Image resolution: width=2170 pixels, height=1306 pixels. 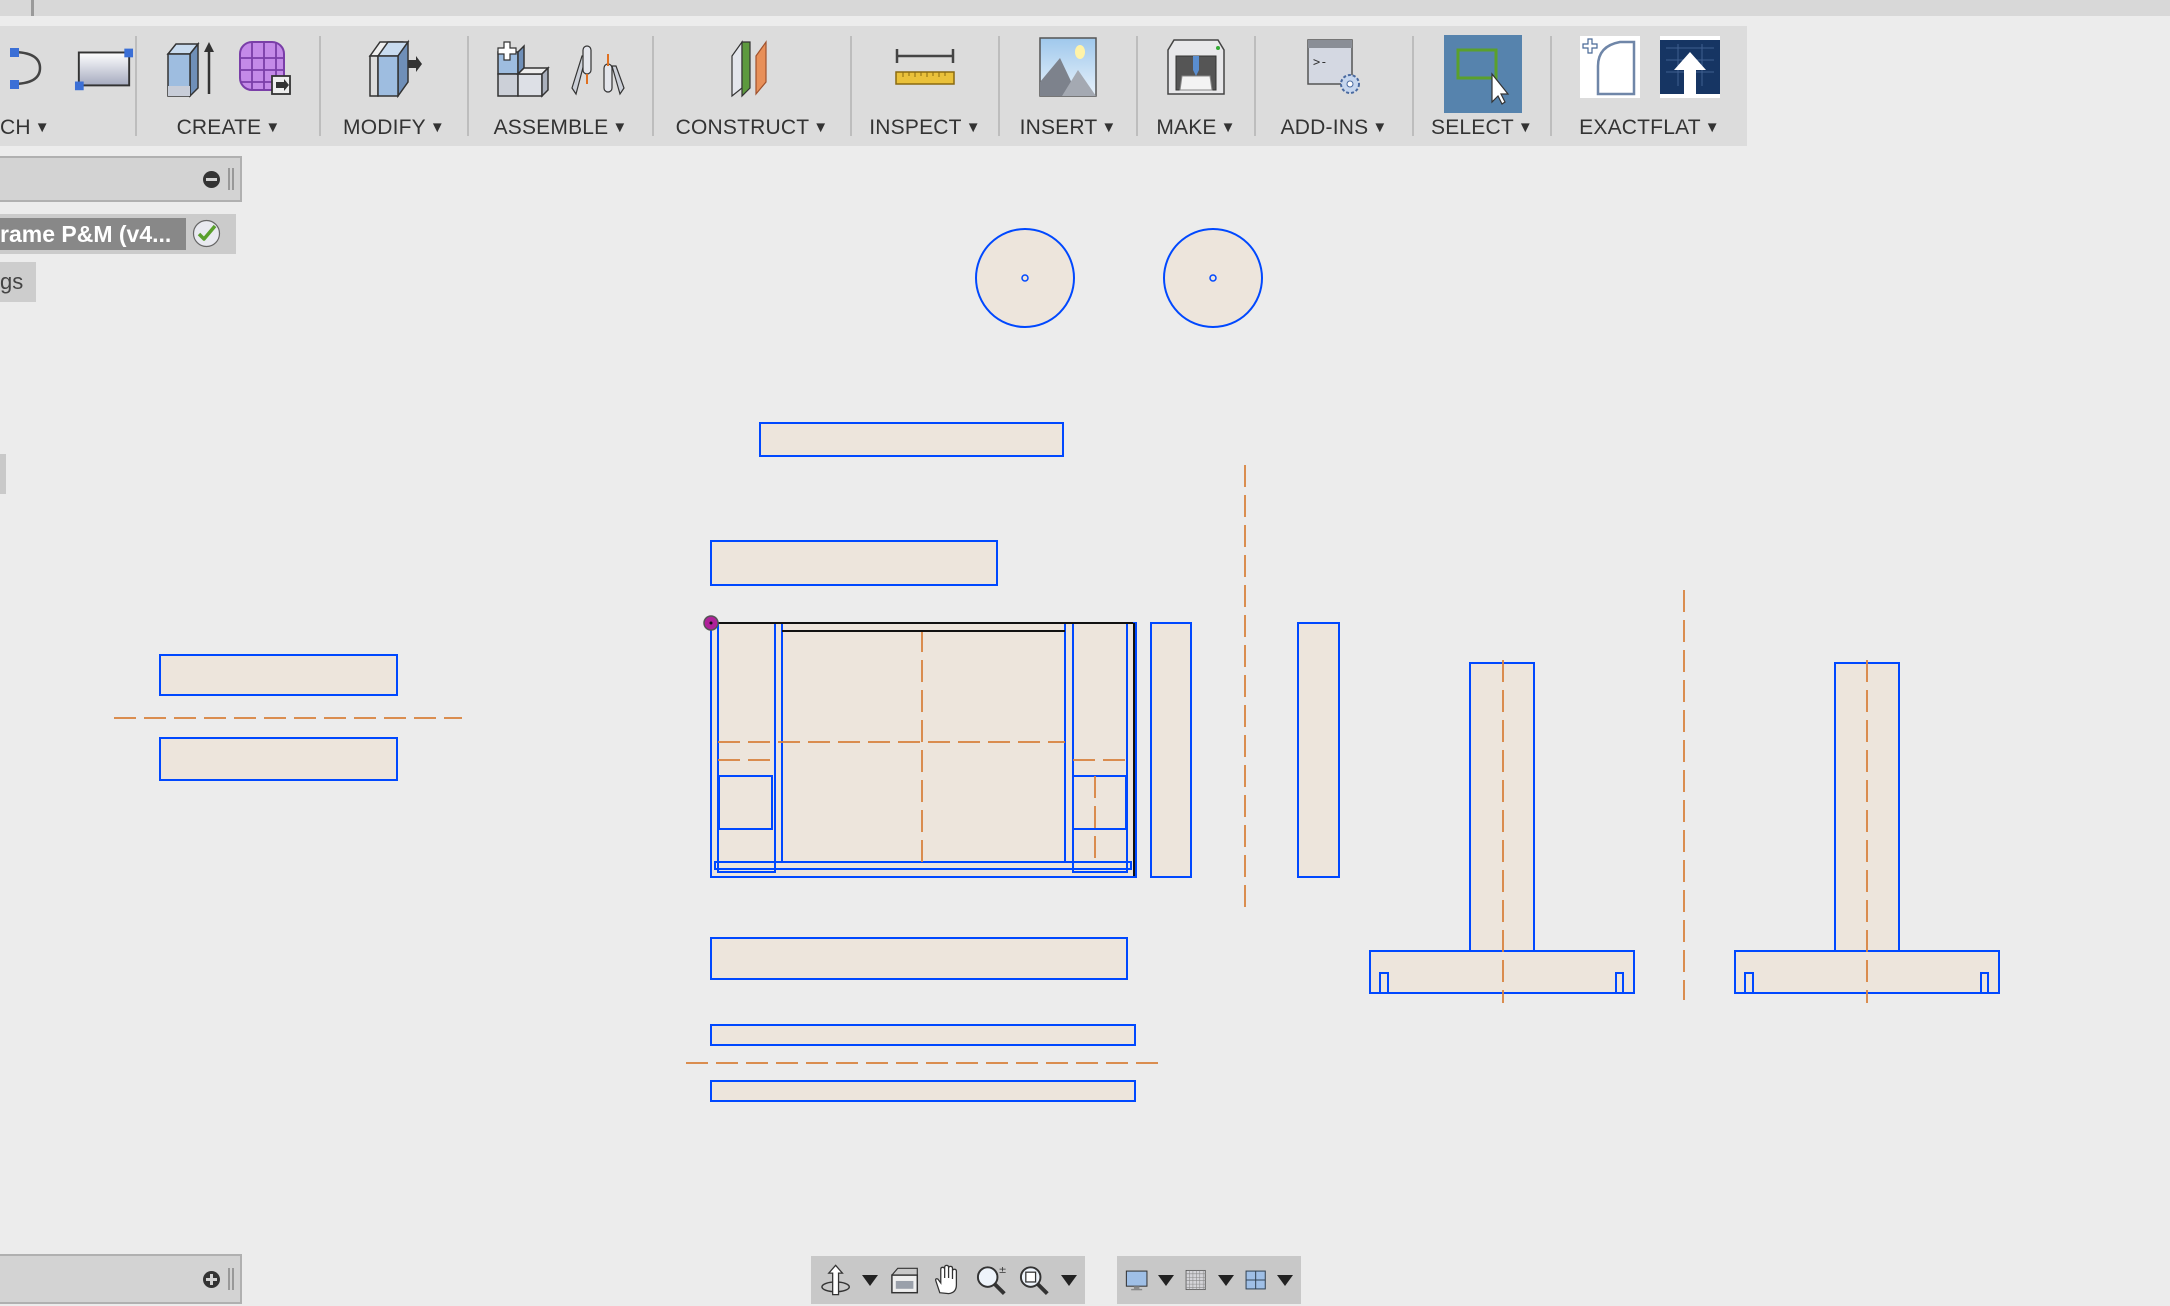 I want to click on fit-window-icon, so click(x=1034, y=1280).